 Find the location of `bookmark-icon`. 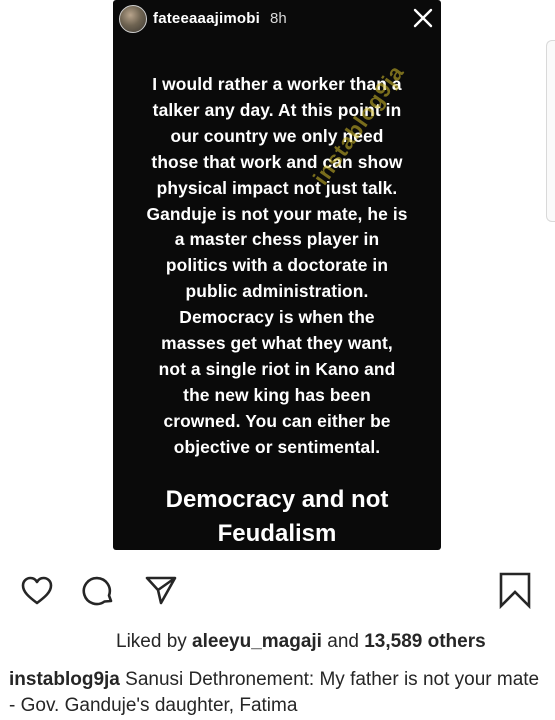

bookmark-icon is located at coordinates (514, 590).